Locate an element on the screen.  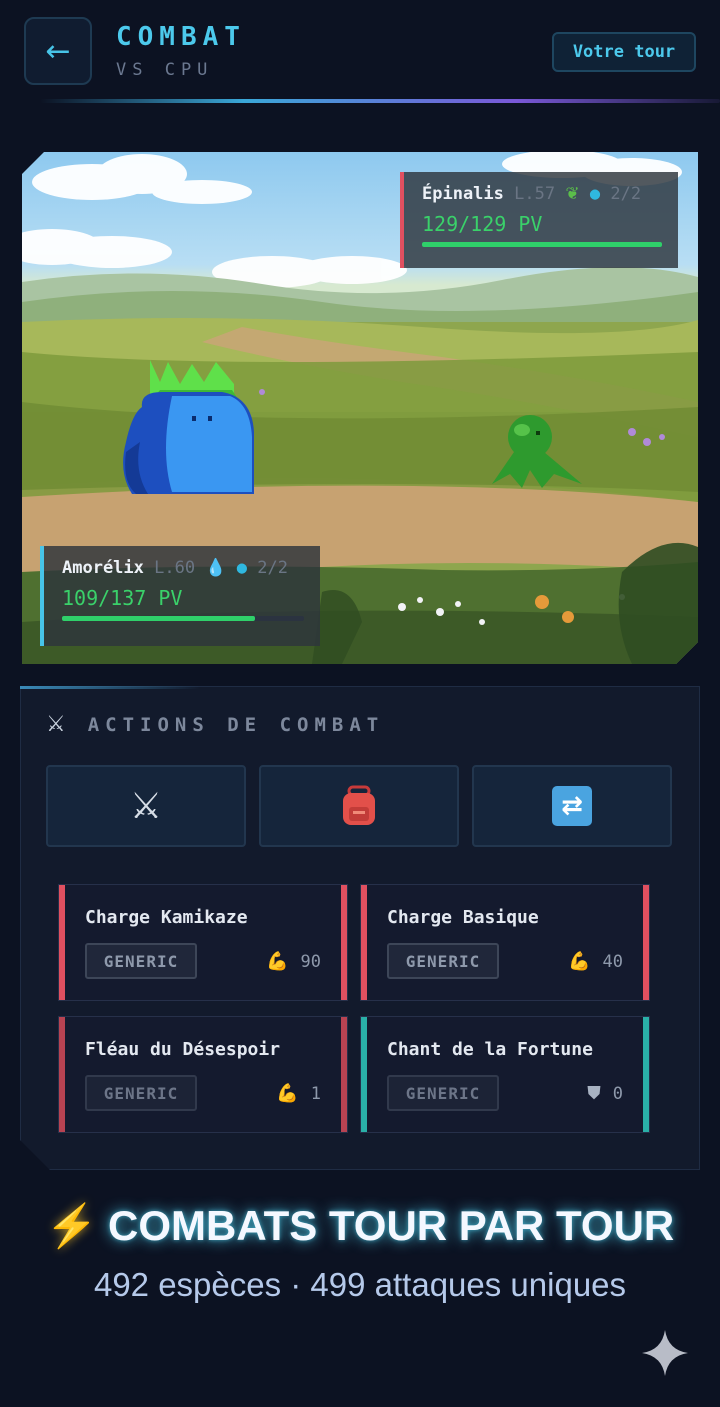
player-level: L.60 is located at coordinates (175, 568).